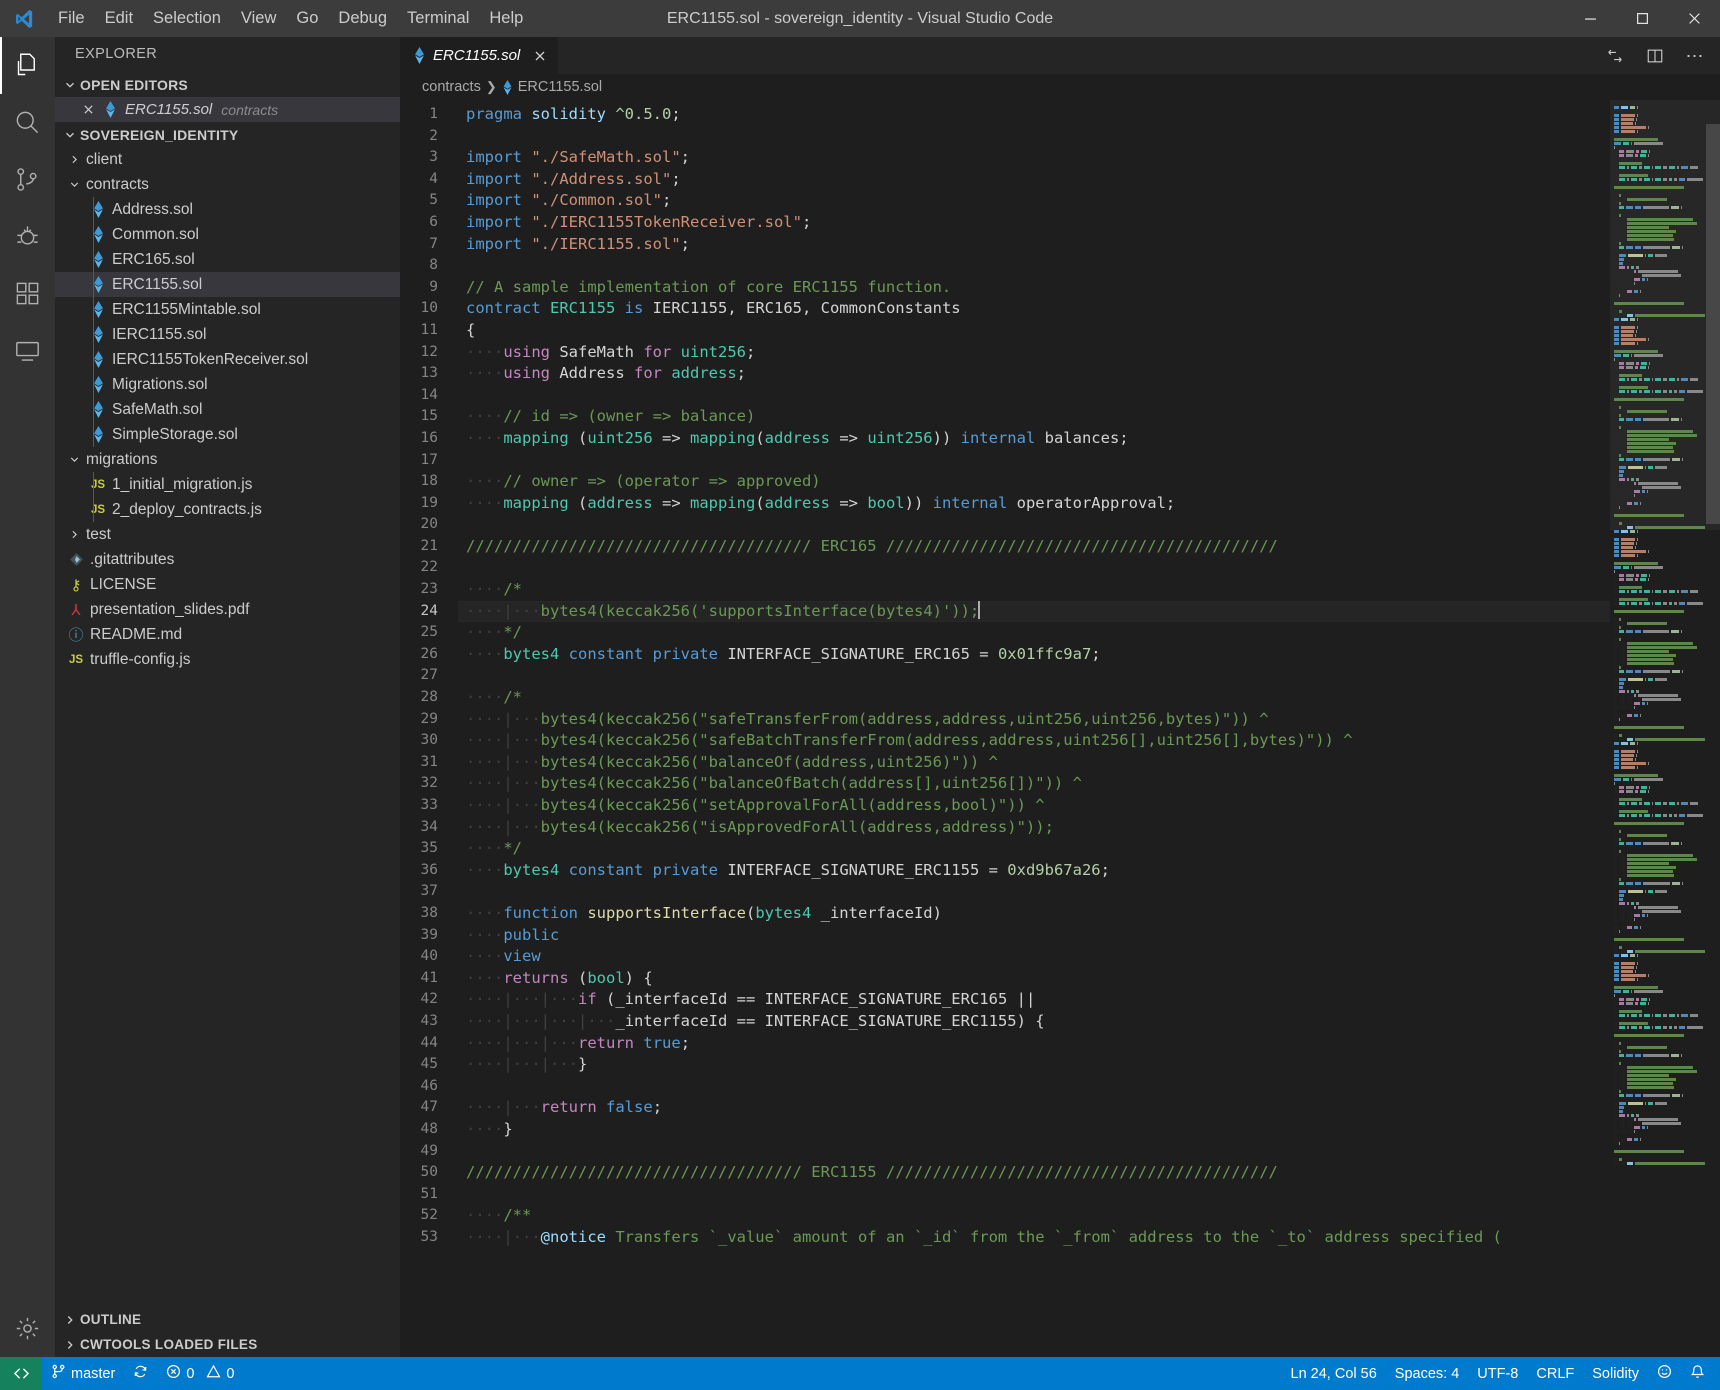 The image size is (1720, 1390). What do you see at coordinates (1497, 1373) in the screenshot?
I see `status-encoding: UTF-8` at bounding box center [1497, 1373].